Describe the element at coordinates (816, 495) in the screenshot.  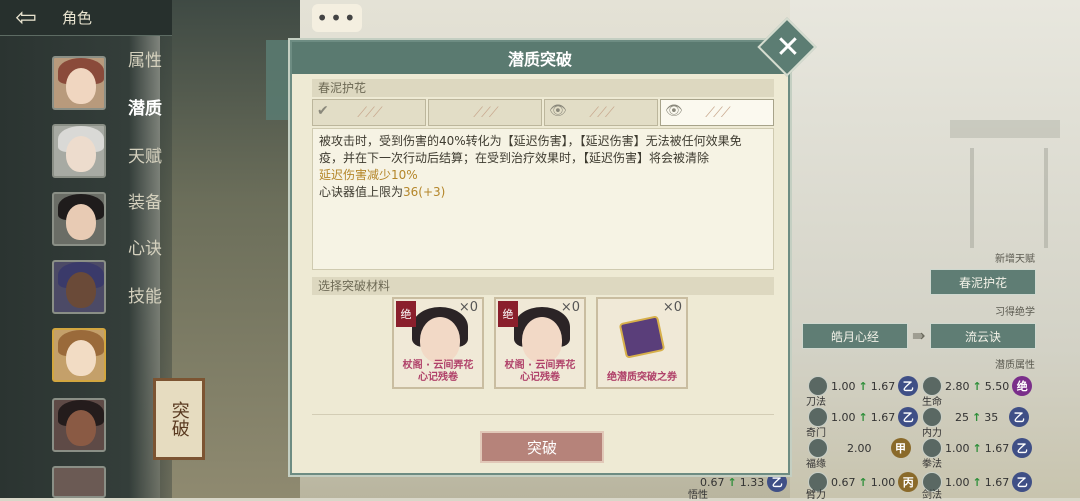
I see `stat-name: 臂力` at that location.